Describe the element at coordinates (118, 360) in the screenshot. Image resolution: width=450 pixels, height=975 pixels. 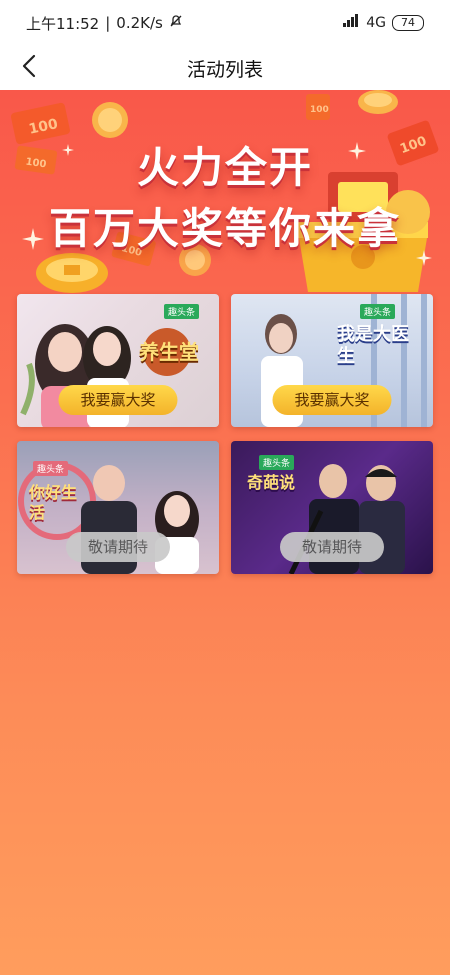
I see `activity-card-yangshengtang: 趣头条 养生堂 我要赢大奖` at that location.